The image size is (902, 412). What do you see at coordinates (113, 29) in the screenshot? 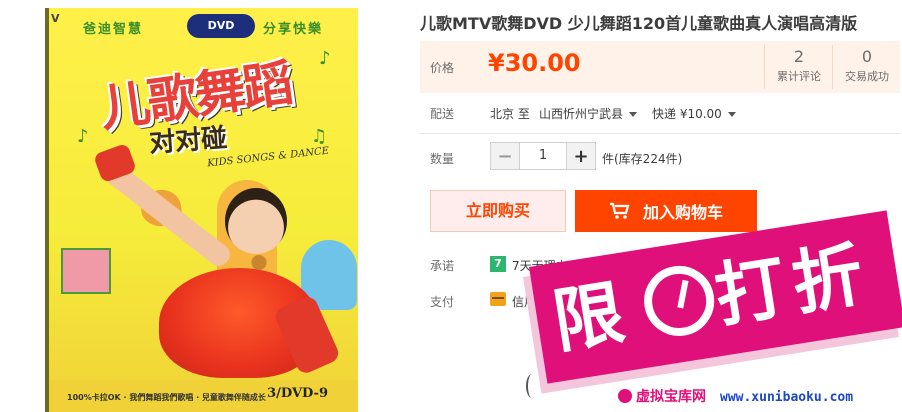
I see `cover-top-left-text: 爸迪智慧` at bounding box center [113, 29].